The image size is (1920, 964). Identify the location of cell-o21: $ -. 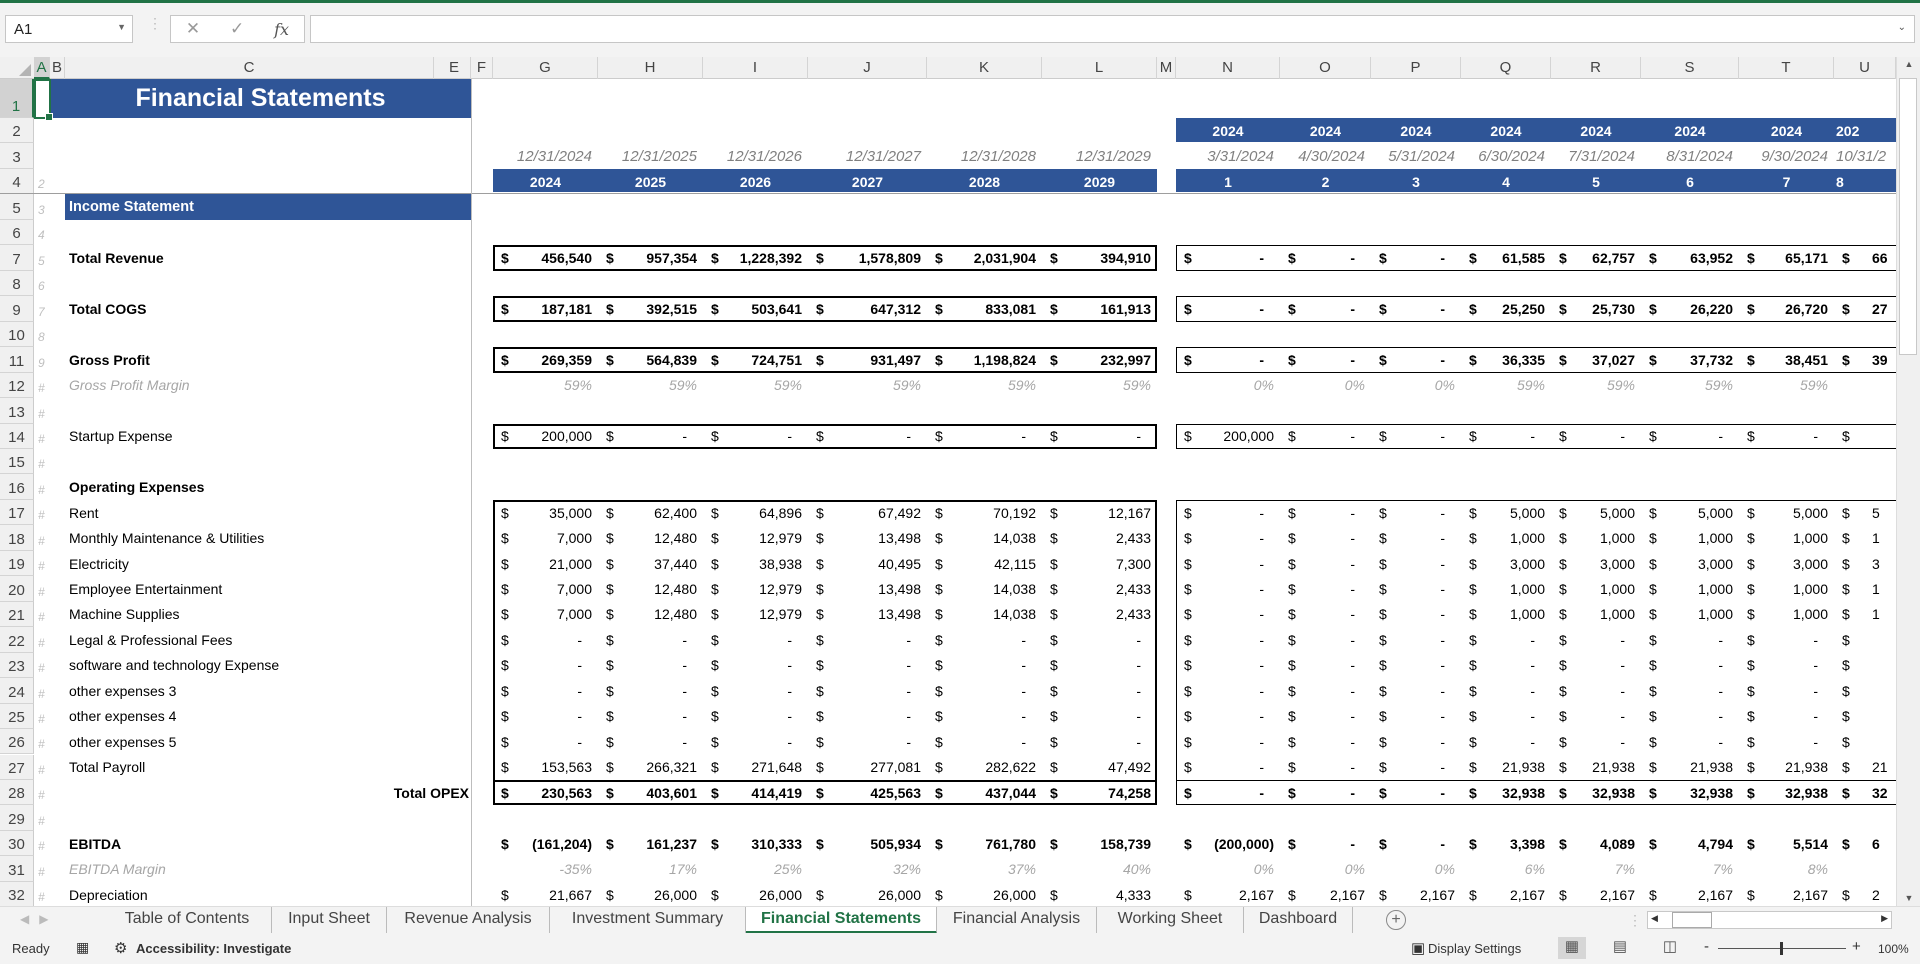
(1325, 614).